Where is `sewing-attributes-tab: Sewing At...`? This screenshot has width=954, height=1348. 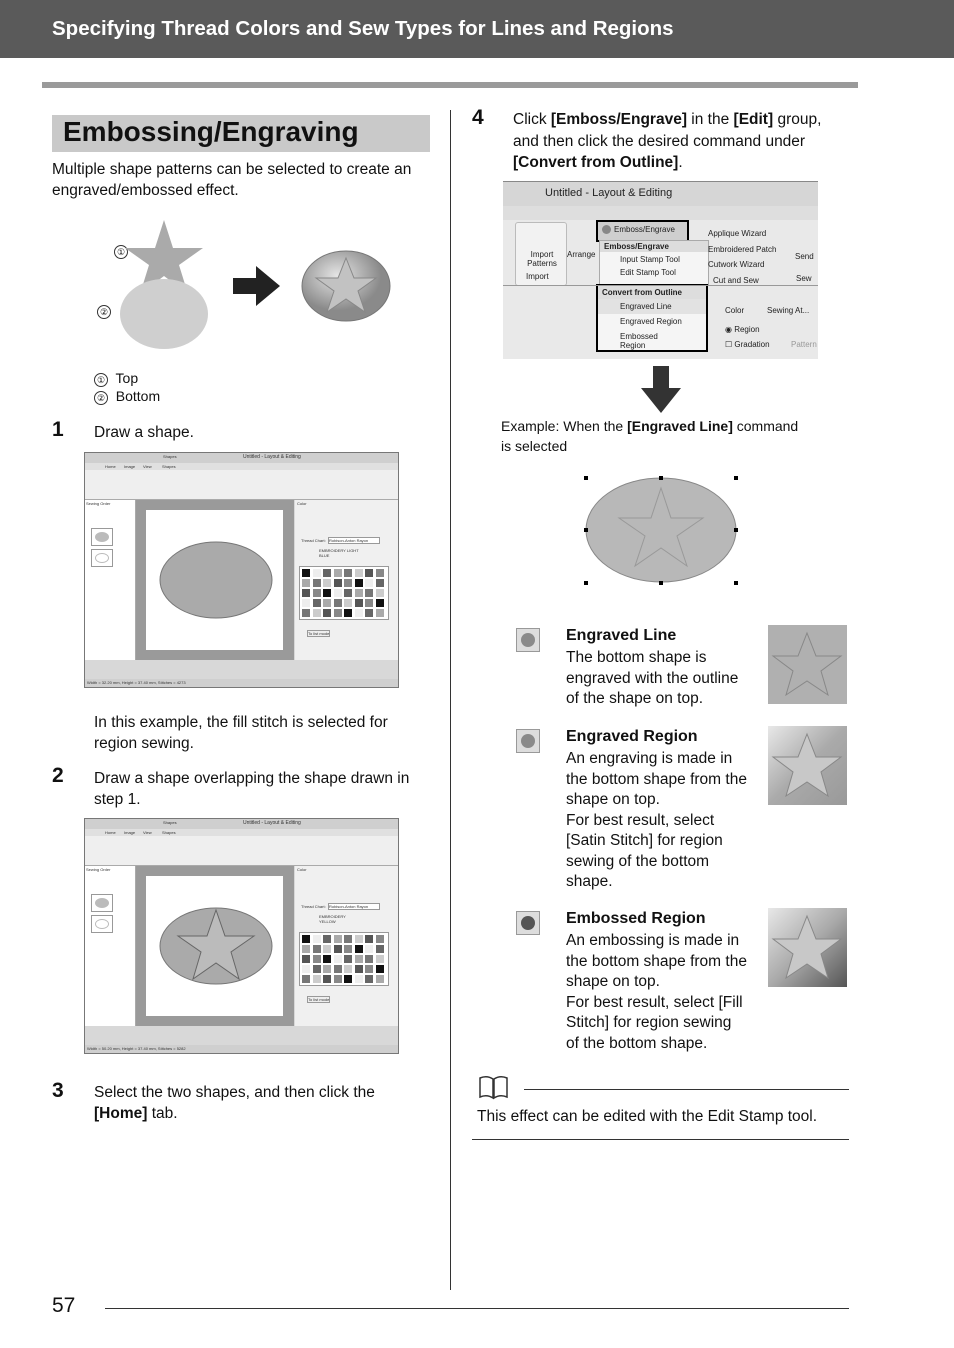 sewing-attributes-tab: Sewing At... is located at coordinates (788, 310).